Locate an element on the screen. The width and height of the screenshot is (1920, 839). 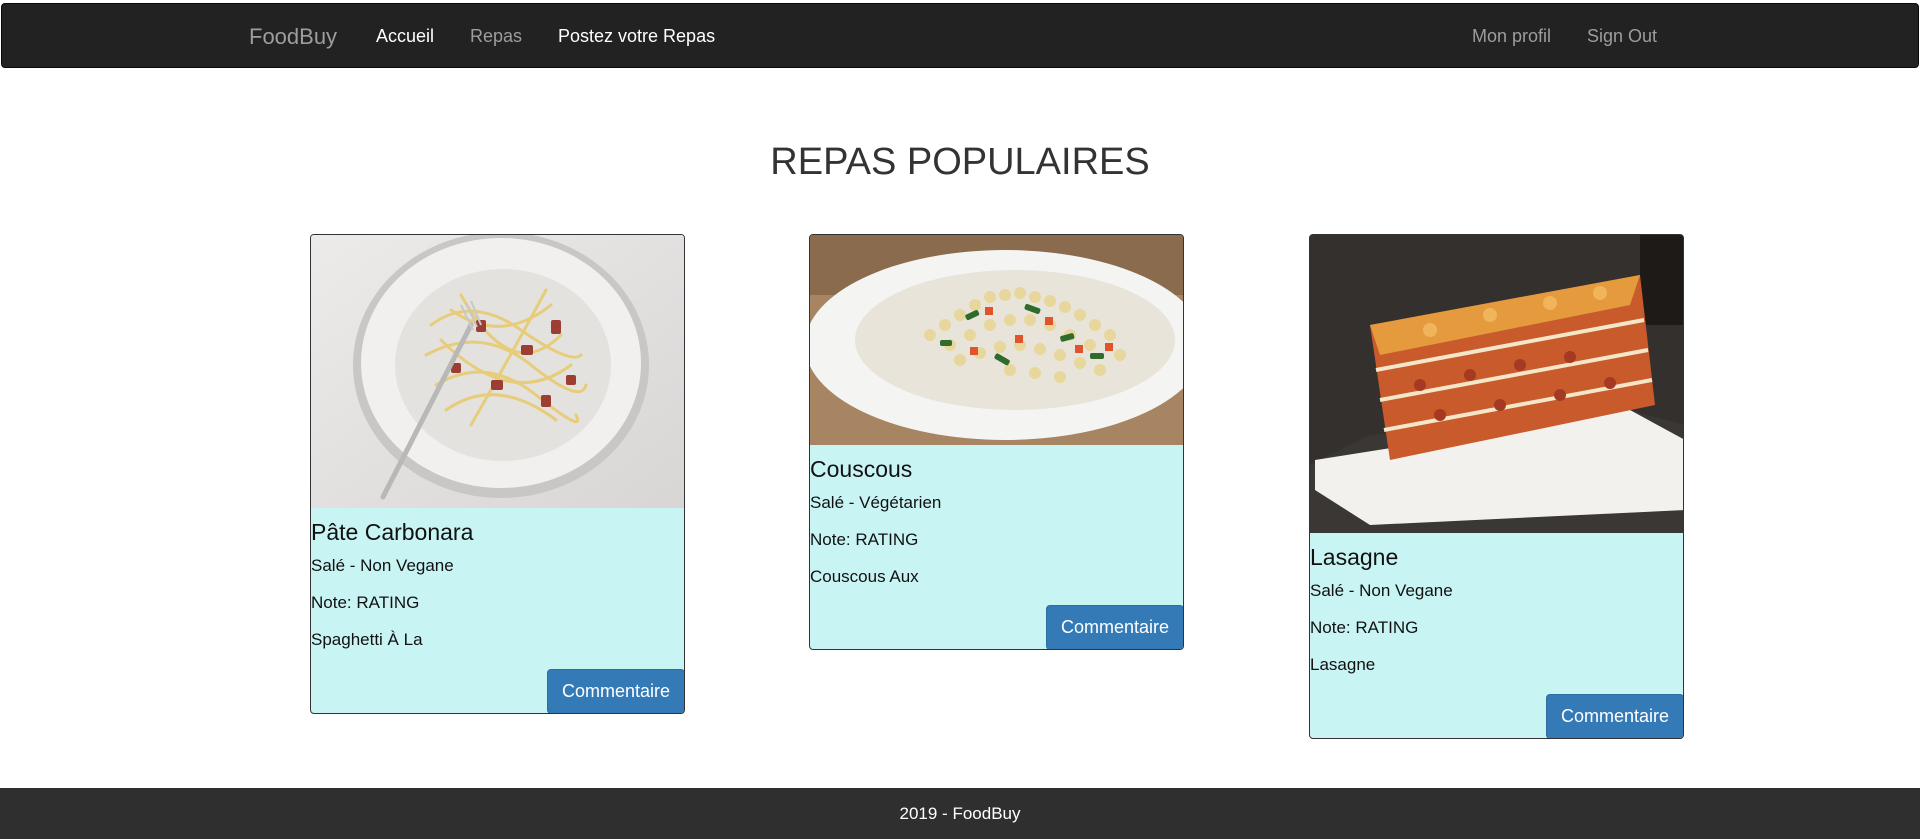
meal-name: Couscous is located at coordinates (861, 469).